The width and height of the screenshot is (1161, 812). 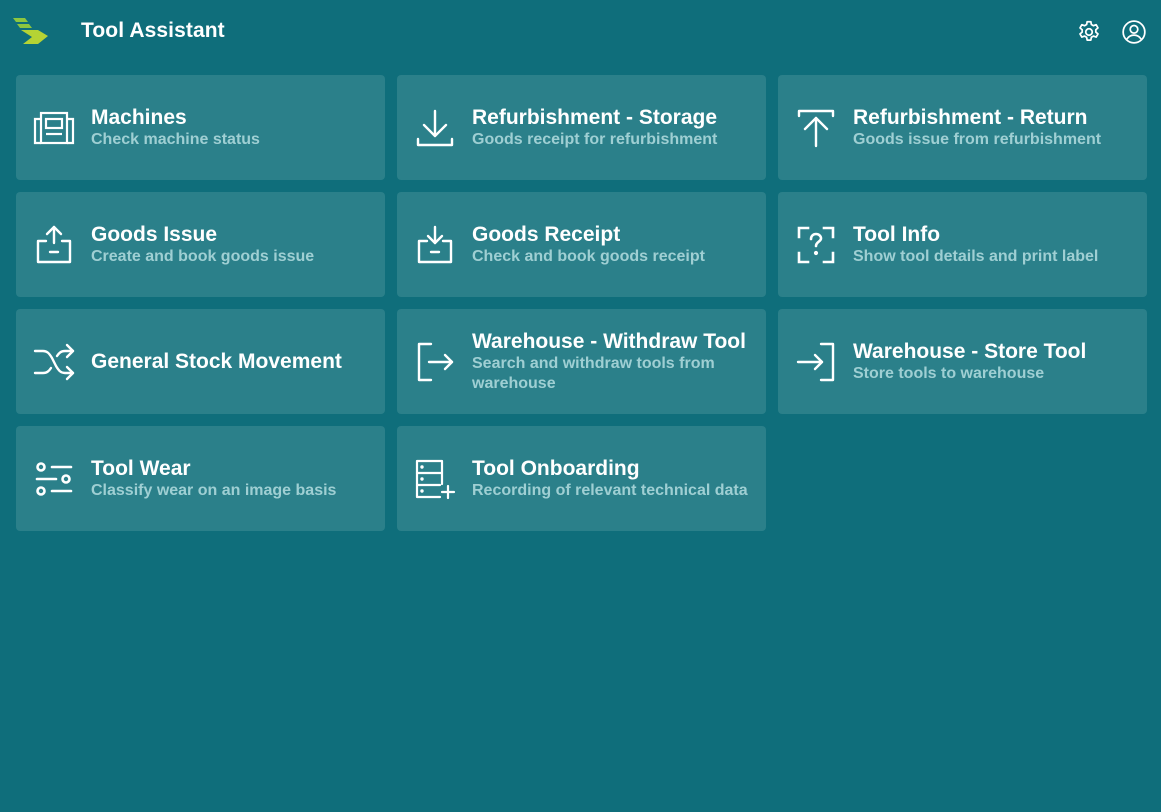 I want to click on tile-title: General Stock Movement, so click(x=216, y=361).